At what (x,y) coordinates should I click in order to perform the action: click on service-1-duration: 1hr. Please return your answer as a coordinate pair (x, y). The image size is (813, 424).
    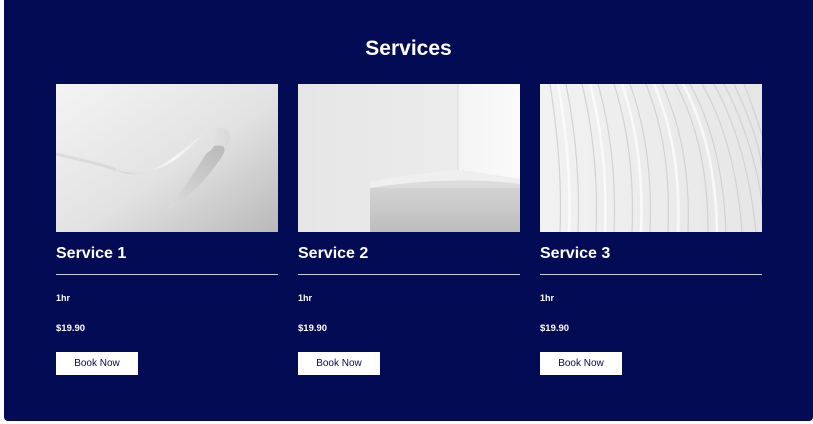
    Looking at the image, I should click on (63, 298).